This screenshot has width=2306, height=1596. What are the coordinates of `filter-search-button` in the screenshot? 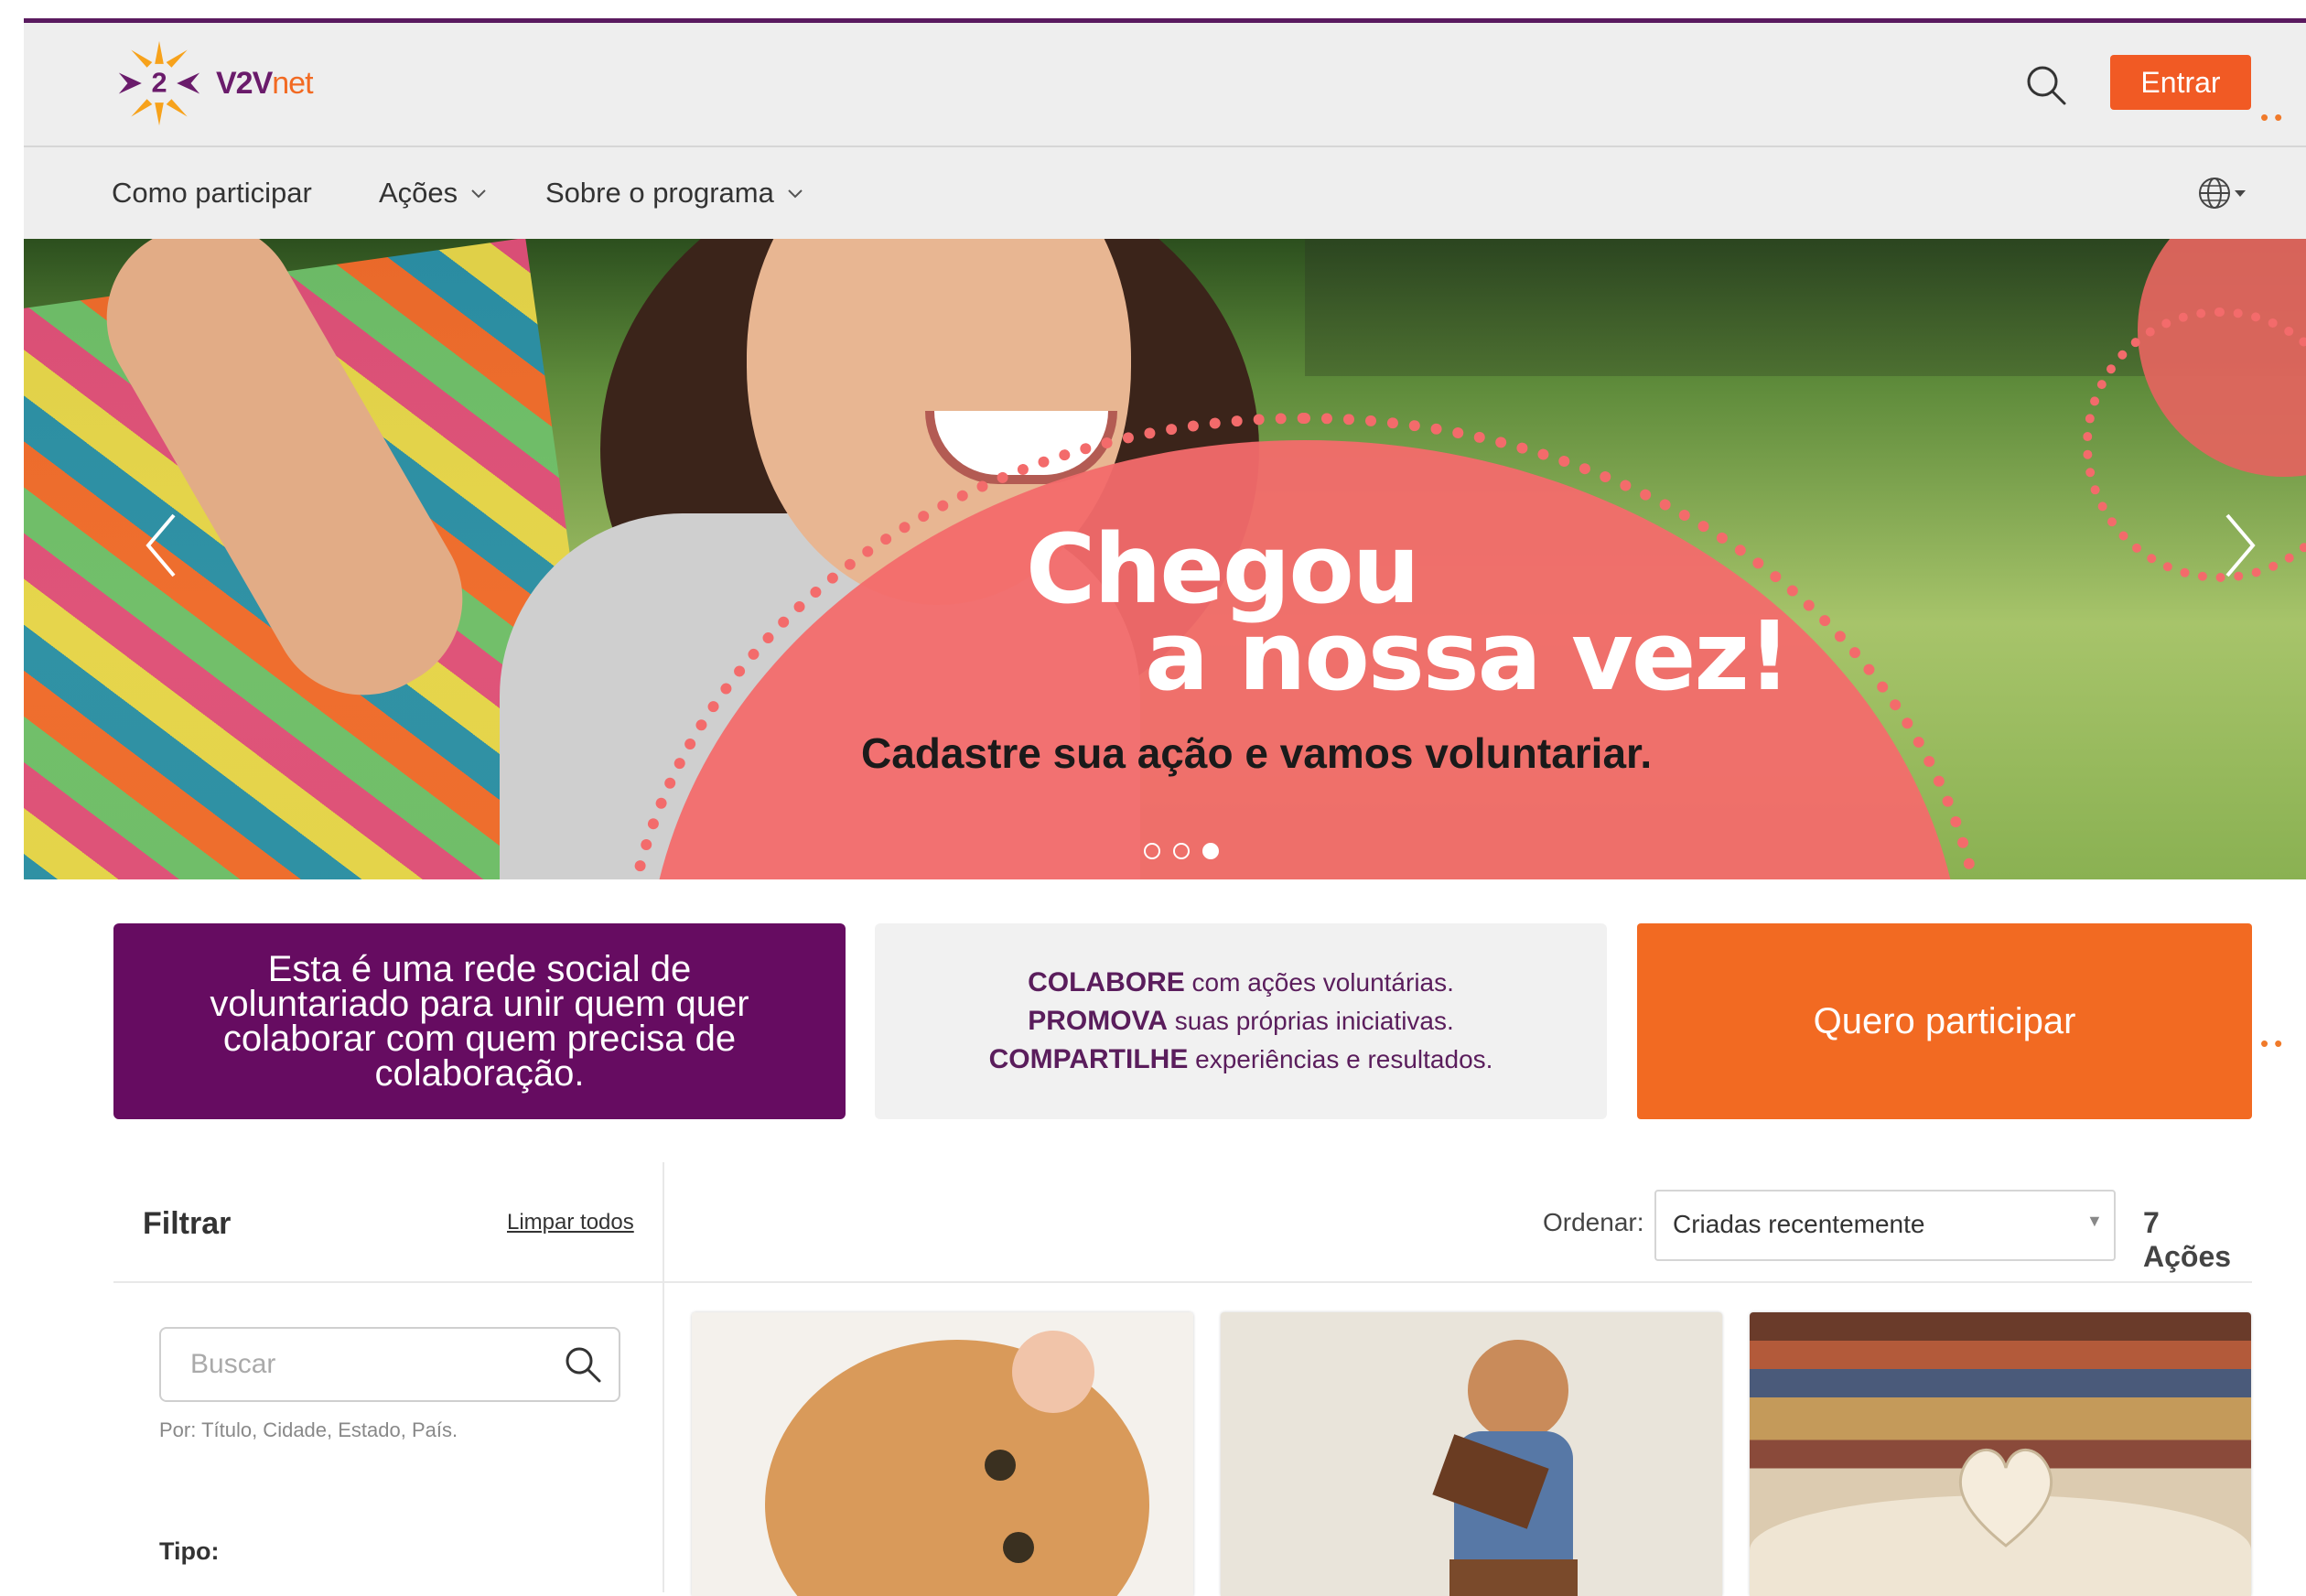 It's located at (583, 1364).